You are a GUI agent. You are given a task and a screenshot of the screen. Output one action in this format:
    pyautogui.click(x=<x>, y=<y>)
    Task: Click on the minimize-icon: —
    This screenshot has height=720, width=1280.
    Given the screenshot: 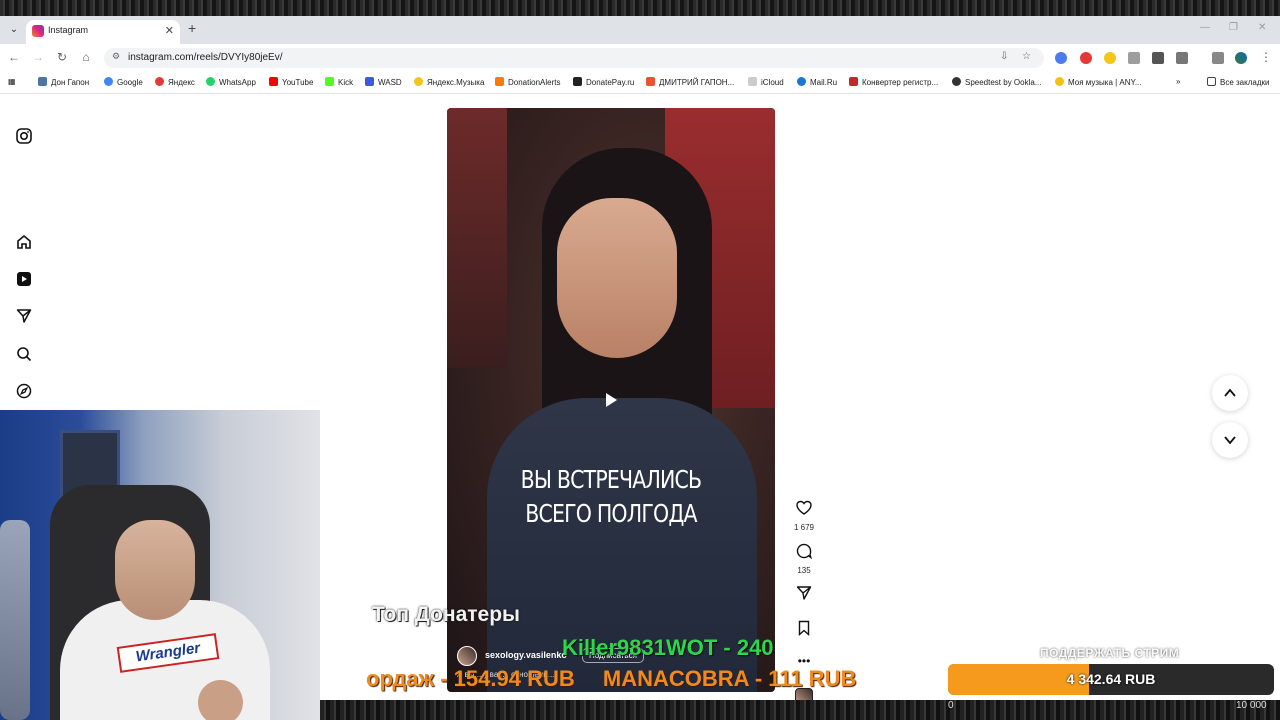 What is the action you would take?
    pyautogui.click(x=1205, y=27)
    